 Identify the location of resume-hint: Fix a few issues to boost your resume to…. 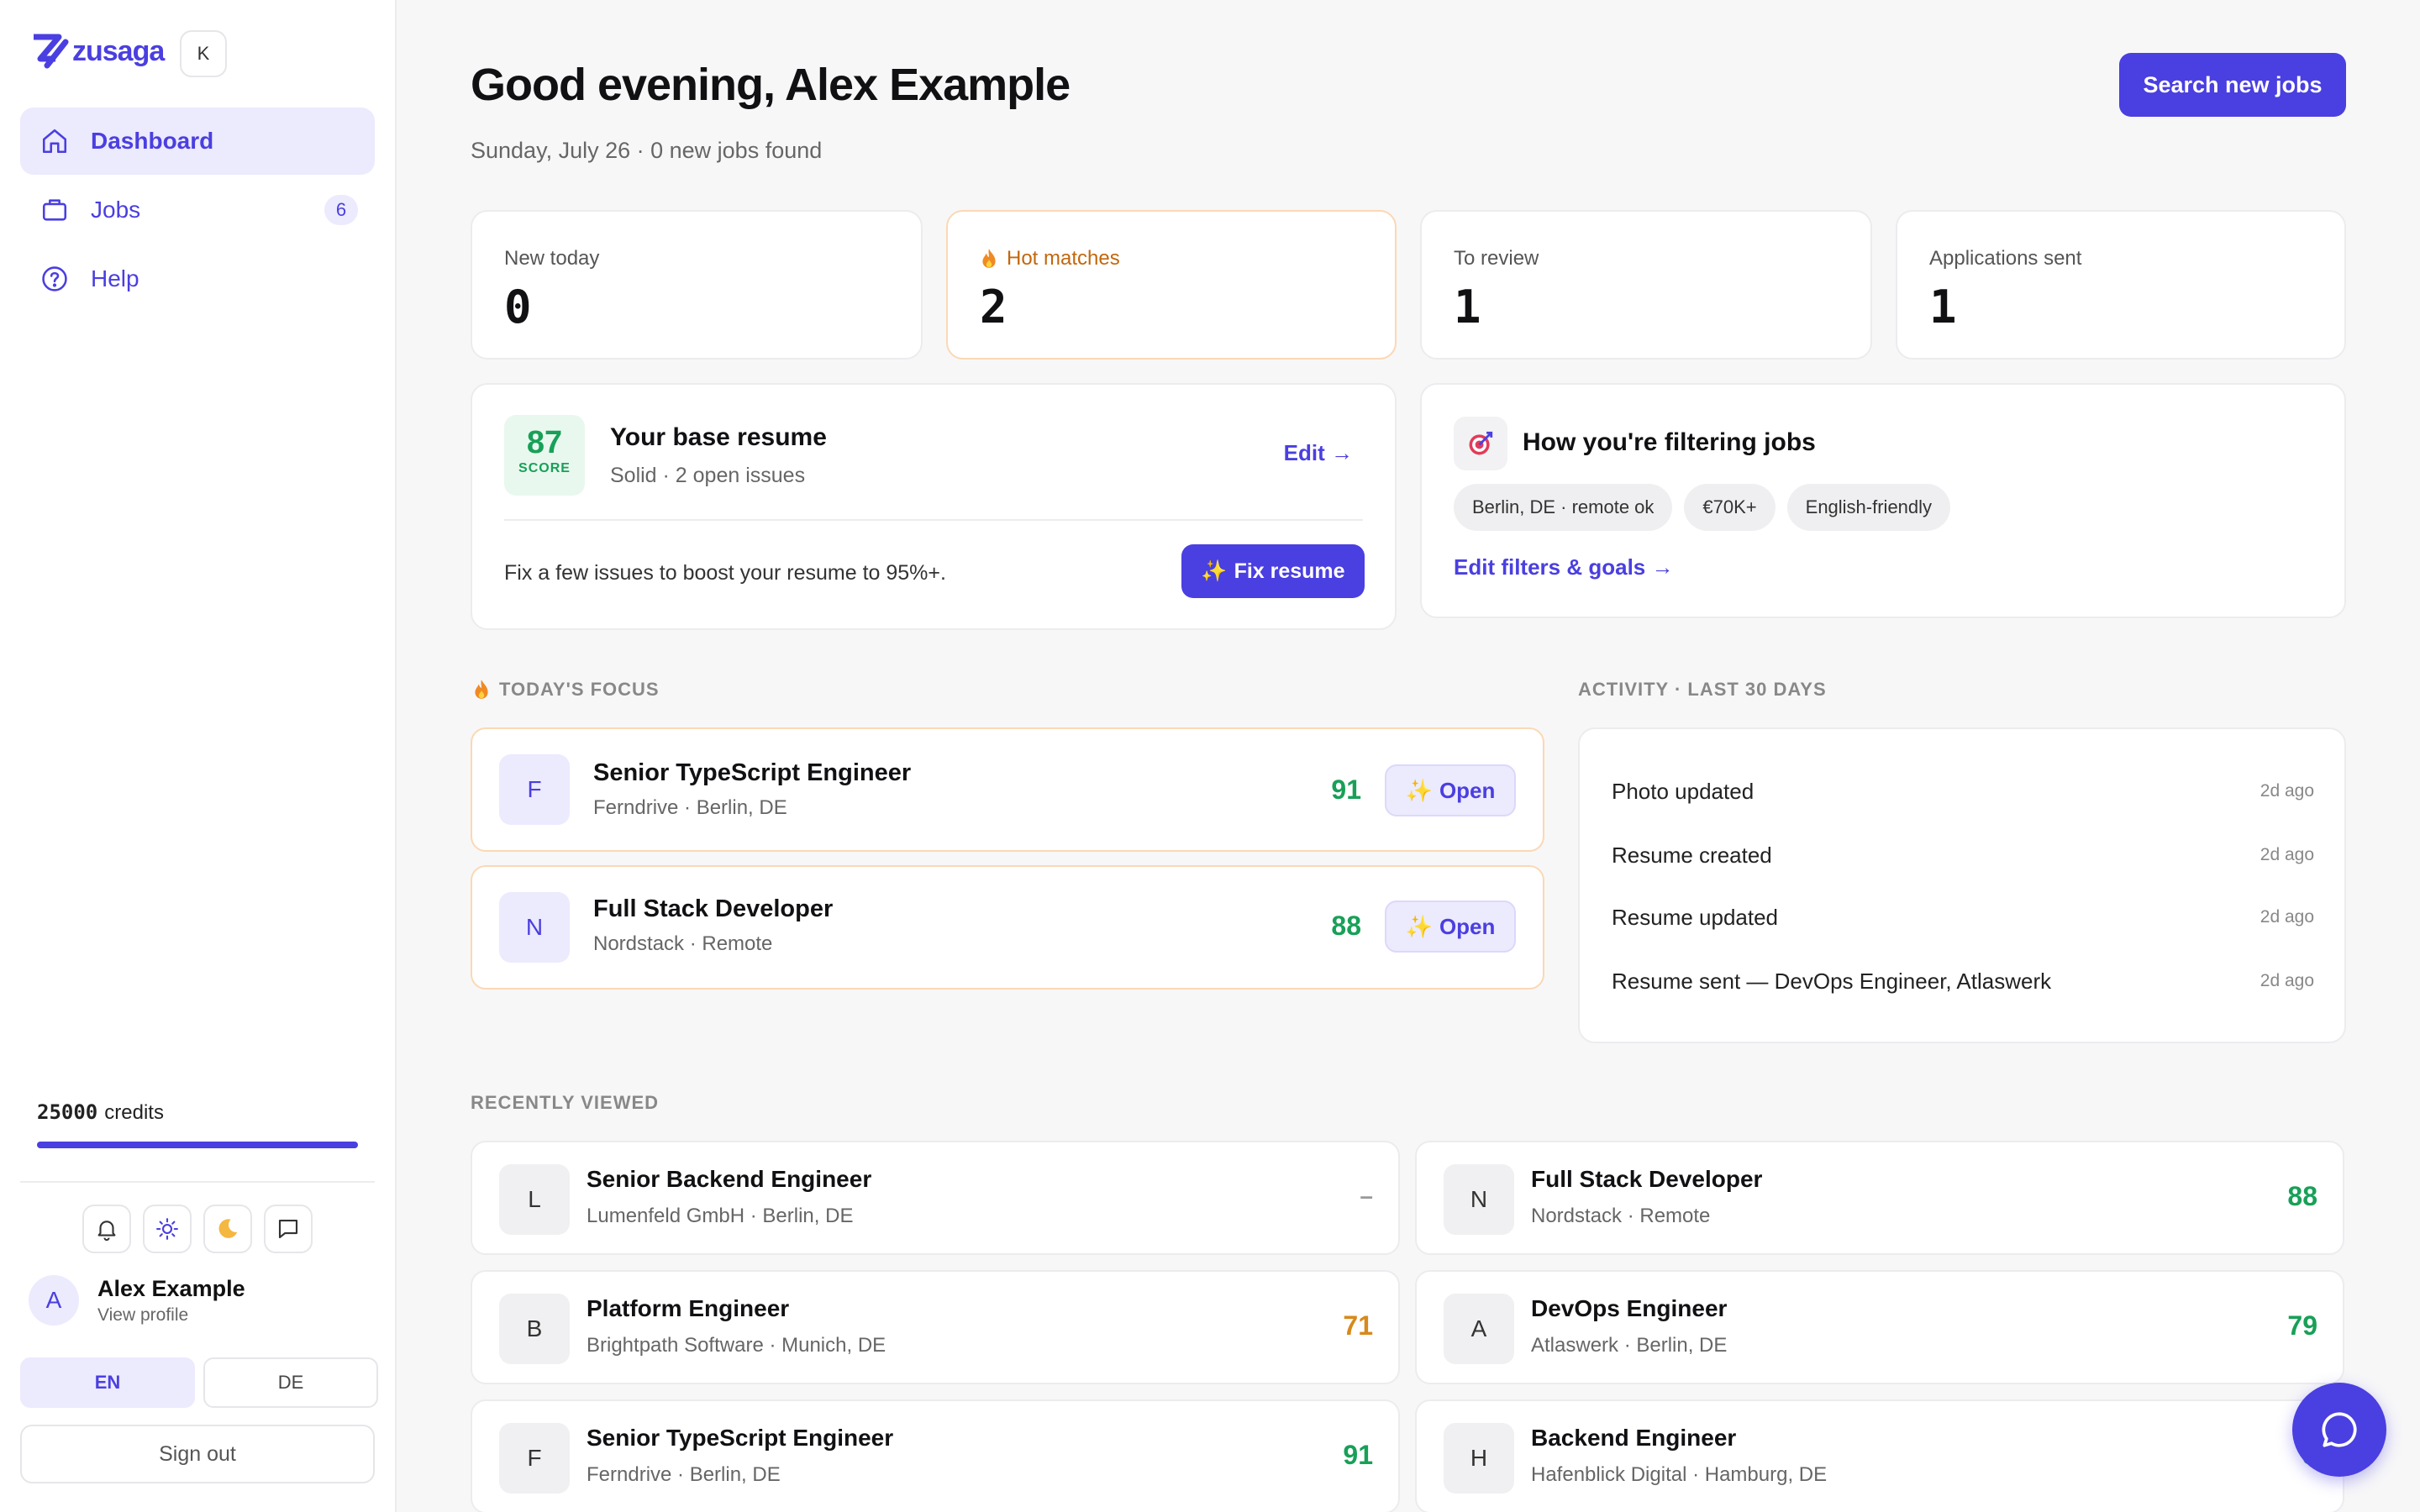
(725, 573).